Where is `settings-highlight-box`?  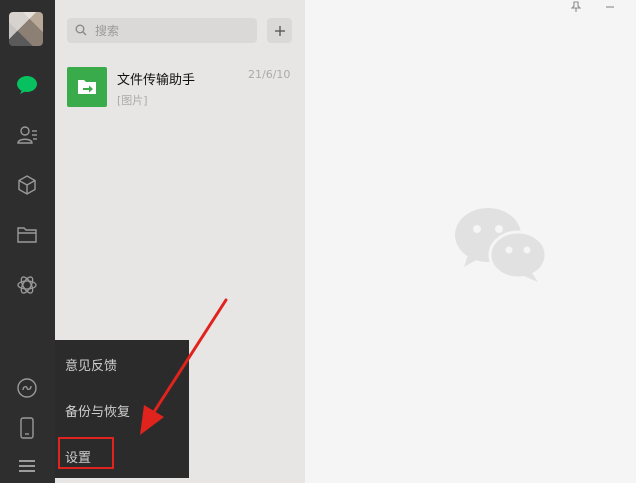
settings-highlight-box is located at coordinates (86, 453).